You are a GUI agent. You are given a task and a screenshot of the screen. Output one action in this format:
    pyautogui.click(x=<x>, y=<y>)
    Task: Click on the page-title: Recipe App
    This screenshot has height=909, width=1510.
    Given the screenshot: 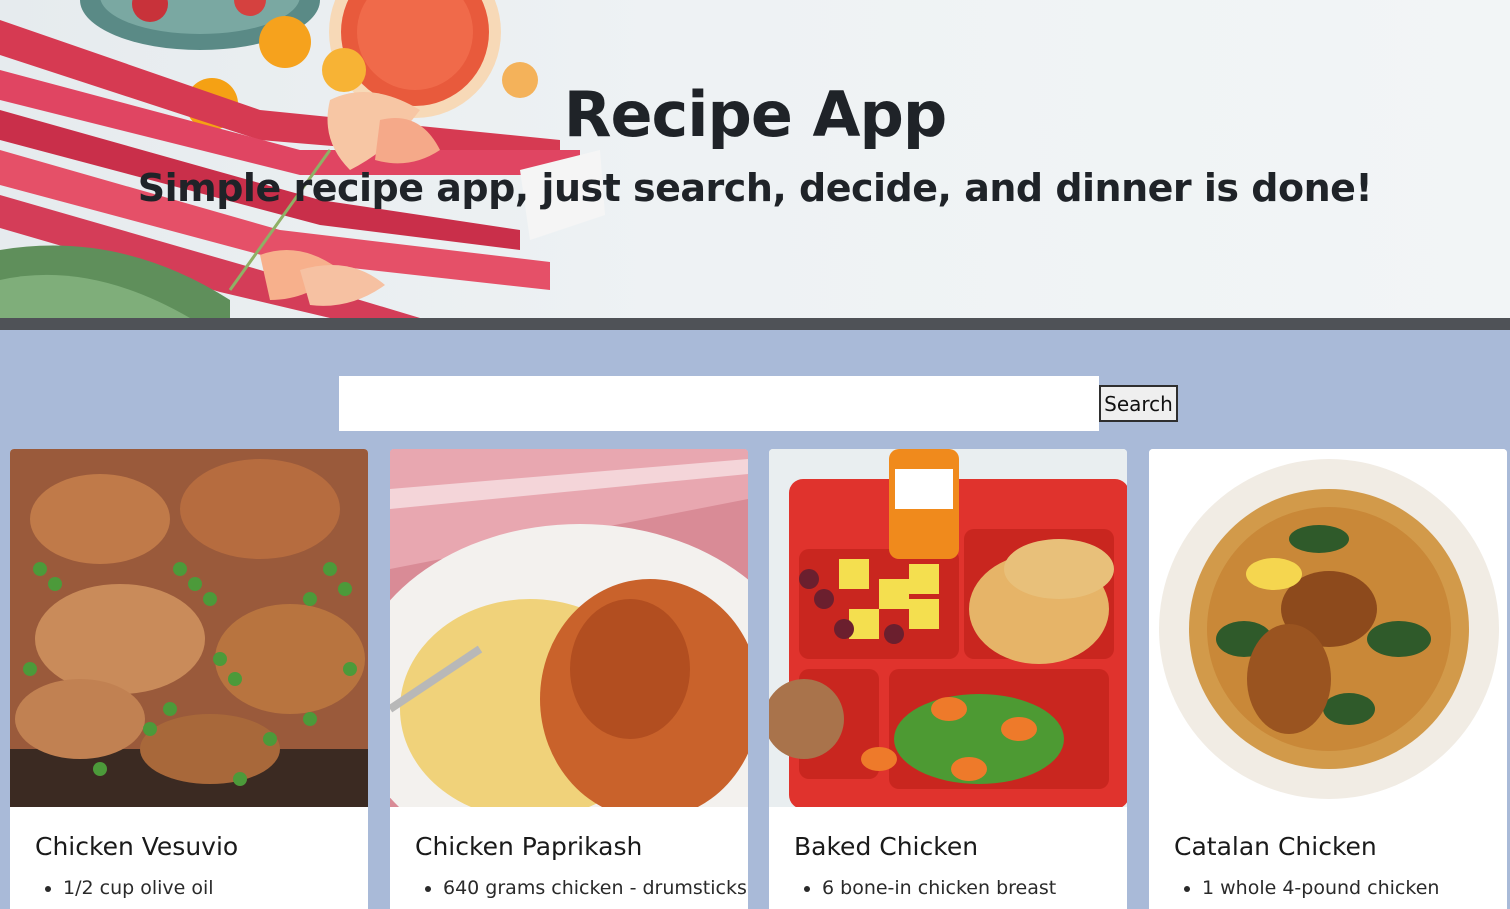 What is the action you would take?
    pyautogui.click(x=755, y=114)
    